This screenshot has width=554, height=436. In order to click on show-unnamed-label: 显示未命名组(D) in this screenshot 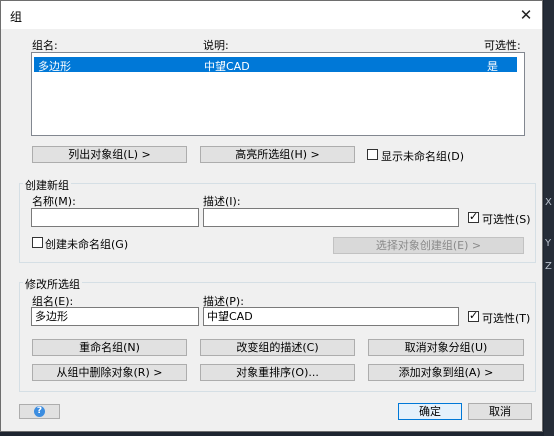, I will do `click(423, 156)`.